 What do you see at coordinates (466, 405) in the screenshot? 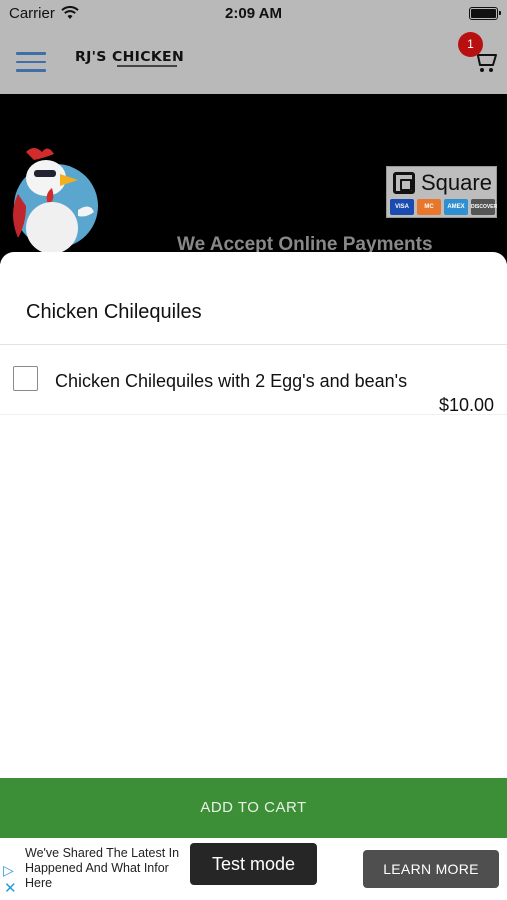
I see `option-price: $10.00` at bounding box center [466, 405].